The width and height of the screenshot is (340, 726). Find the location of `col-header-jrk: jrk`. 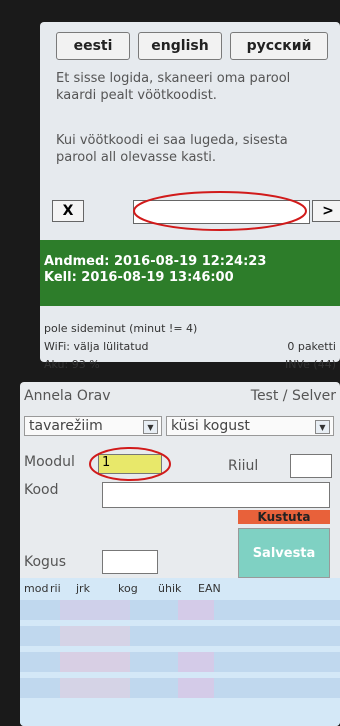

col-header-jrk: jrk is located at coordinates (83, 588).